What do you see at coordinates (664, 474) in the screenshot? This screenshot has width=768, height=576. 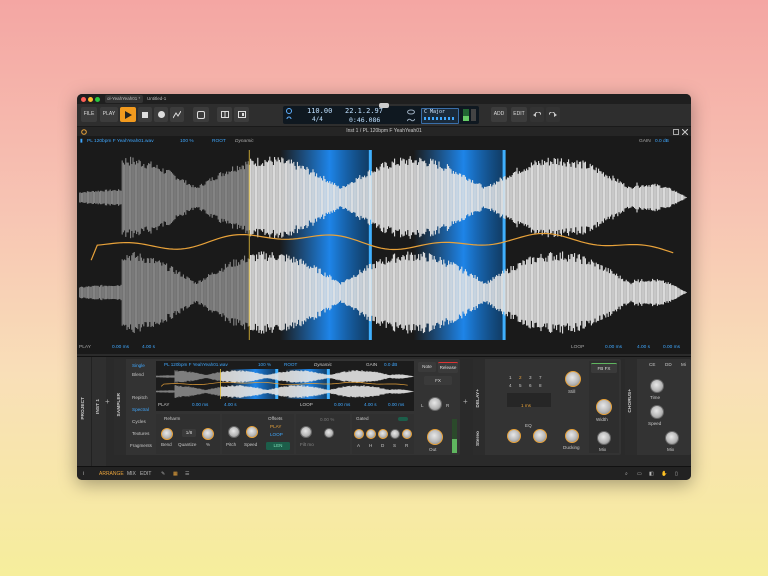 I see `hand-icon: ✋` at bounding box center [664, 474].